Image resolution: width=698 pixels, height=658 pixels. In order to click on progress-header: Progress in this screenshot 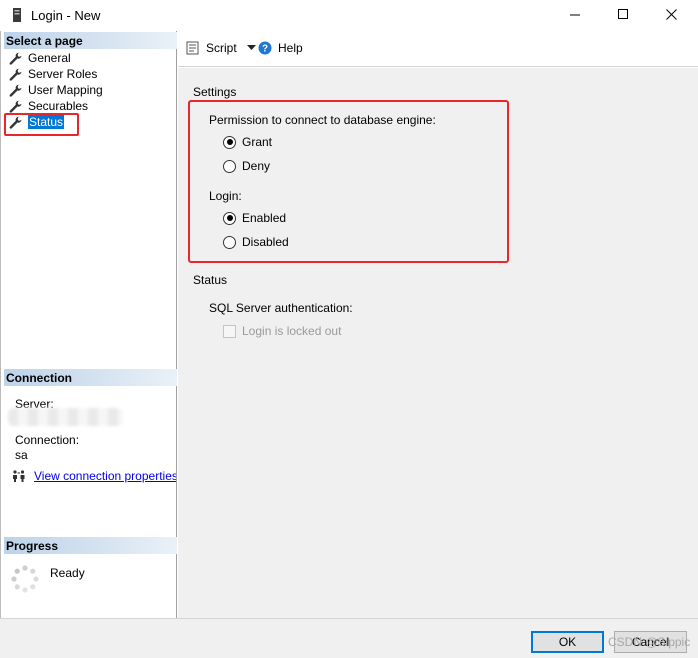, I will do `click(90, 545)`.